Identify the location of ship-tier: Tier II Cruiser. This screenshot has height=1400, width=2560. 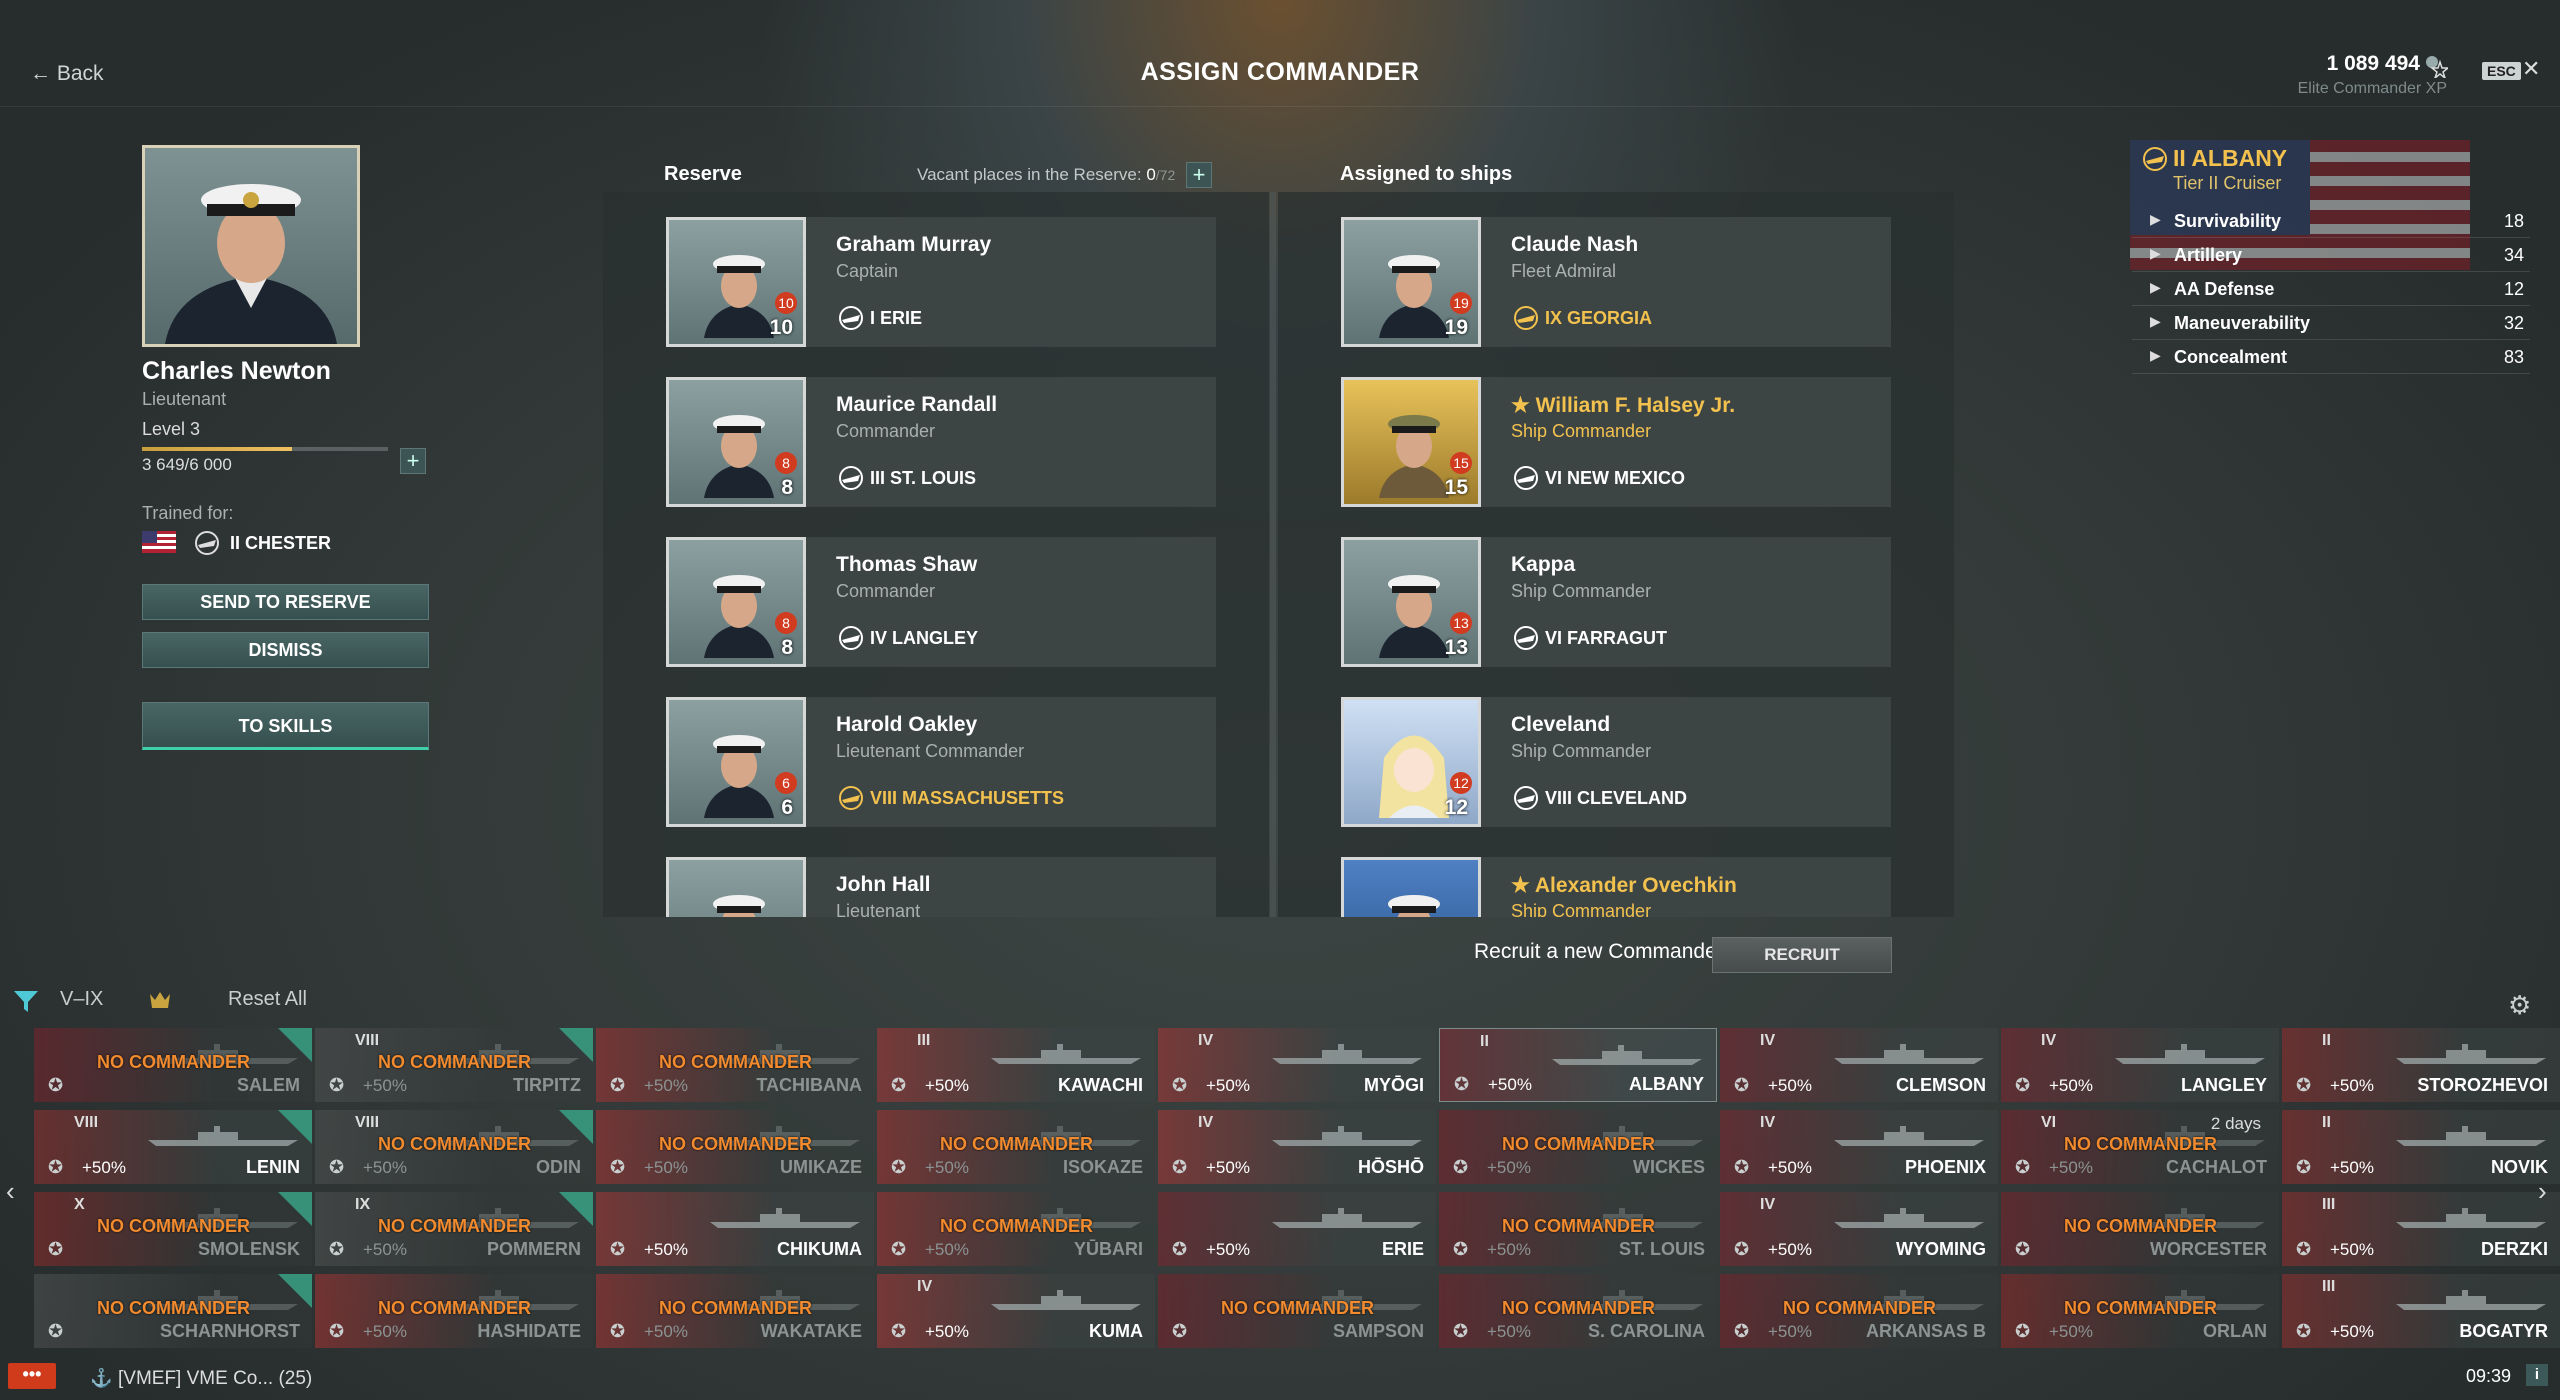
(2227, 183).